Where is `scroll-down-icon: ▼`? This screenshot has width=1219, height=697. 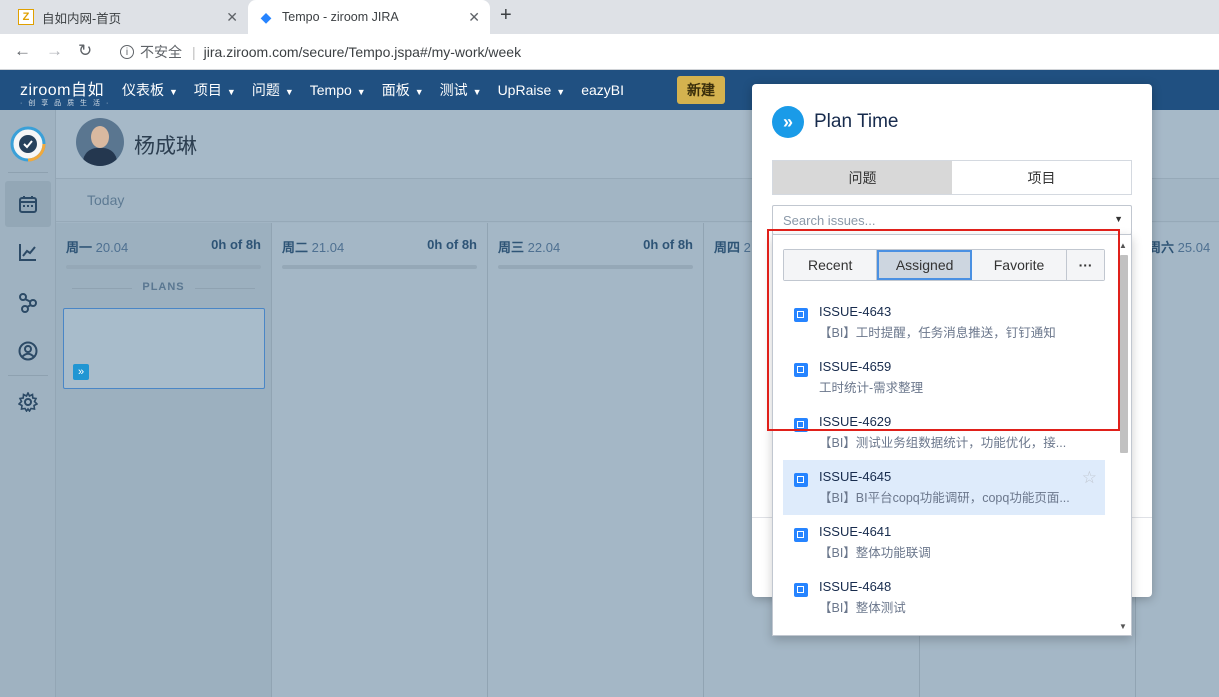 scroll-down-icon: ▼ is located at coordinates (1123, 626).